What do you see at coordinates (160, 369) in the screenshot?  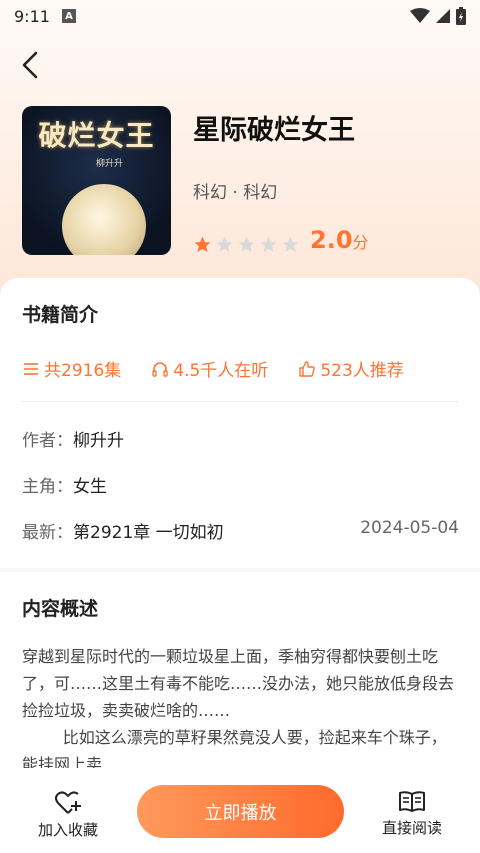 I see `headphones-icon` at bounding box center [160, 369].